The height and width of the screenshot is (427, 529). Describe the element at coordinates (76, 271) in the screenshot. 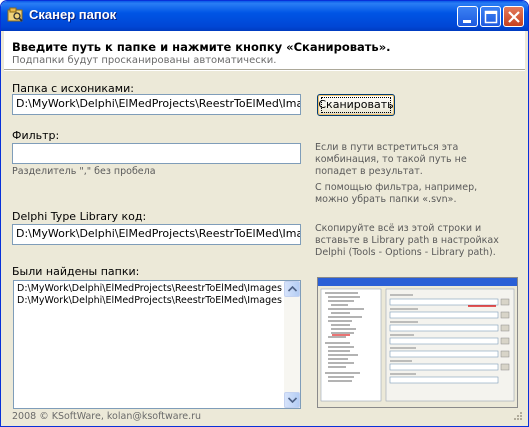

I see `results-label: Были найдены папки:` at that location.